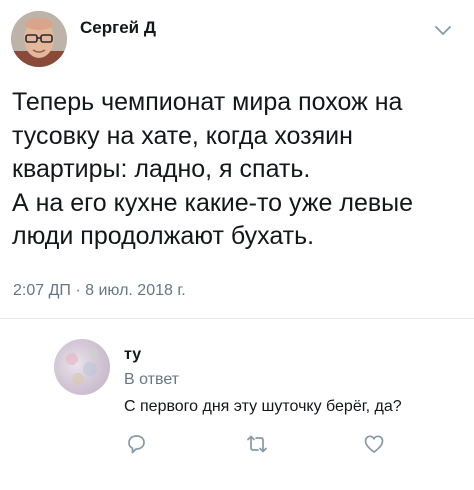 The height and width of the screenshot is (490, 474). I want to click on reply-author-name: ту, so click(132, 355).